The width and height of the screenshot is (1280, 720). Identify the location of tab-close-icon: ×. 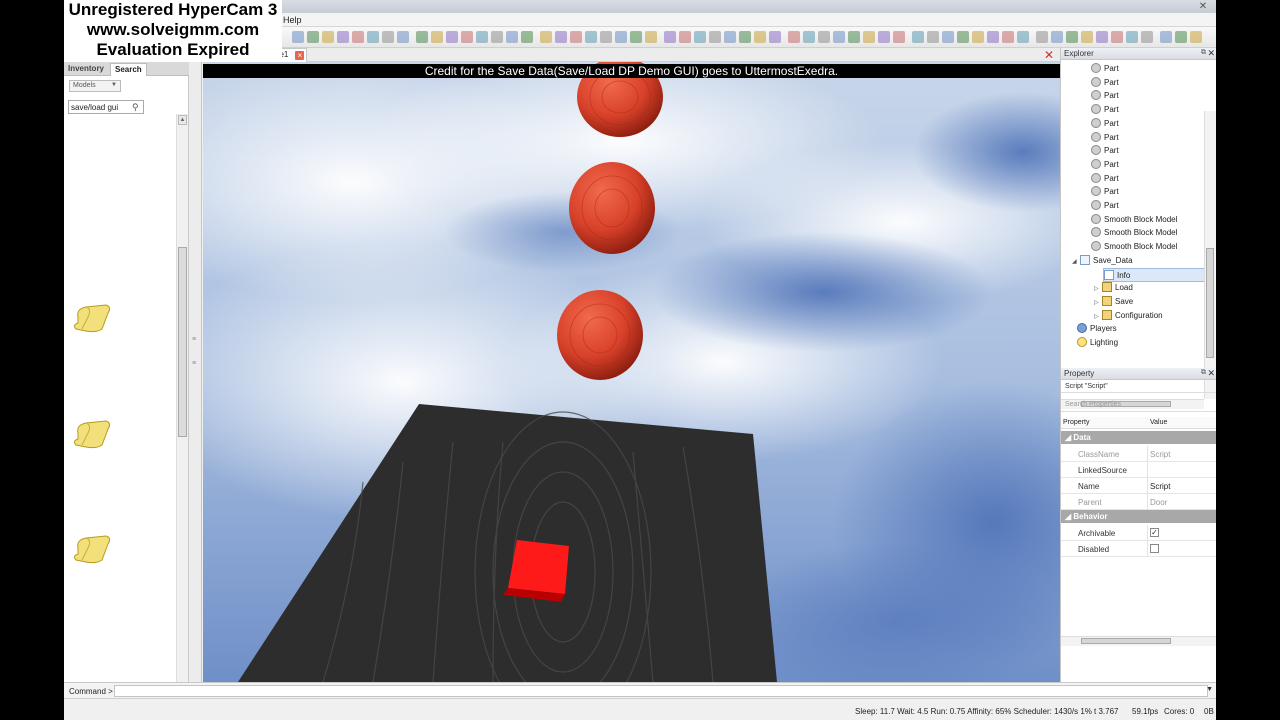
(300, 55).